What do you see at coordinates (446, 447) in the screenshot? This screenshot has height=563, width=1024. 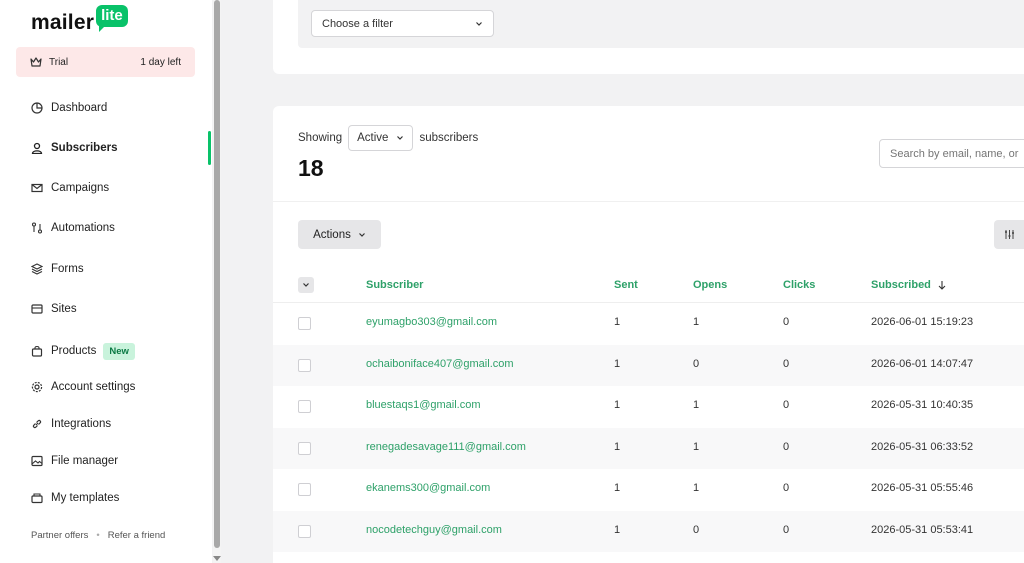 I see `subscriber-email: renegadesavage111@gmail.com` at bounding box center [446, 447].